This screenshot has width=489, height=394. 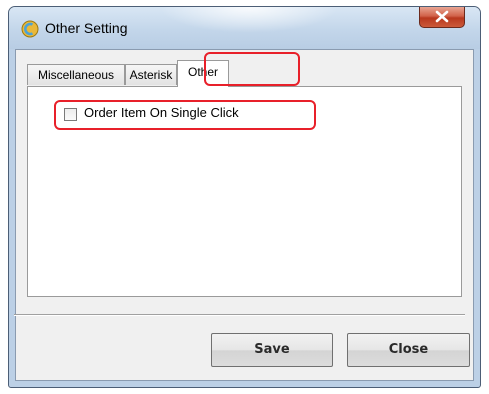 I want to click on close-button: Close, so click(x=408, y=350).